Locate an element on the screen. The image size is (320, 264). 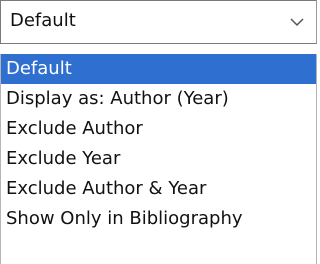
option-exclude-year: Exclude Year is located at coordinates (158, 159).